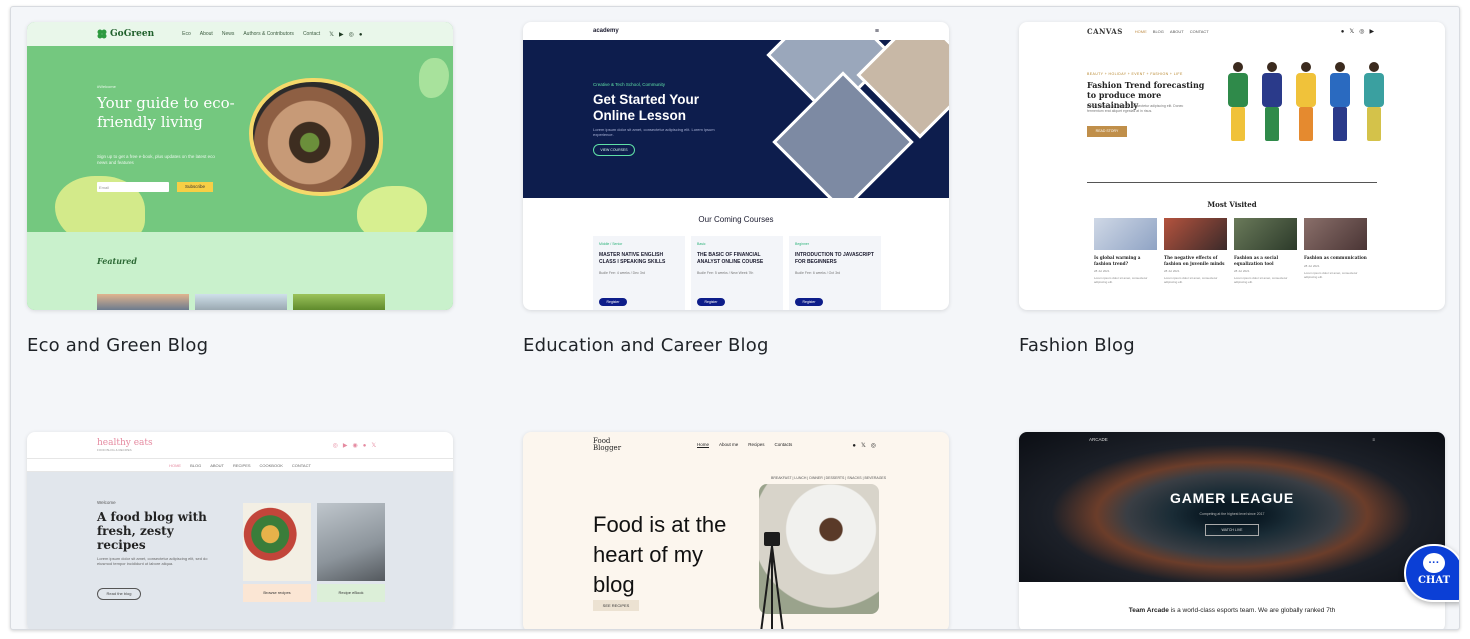  Describe the element at coordinates (1199, 31) in the screenshot. I see `fashion-nav-item: CONTACT` at that location.